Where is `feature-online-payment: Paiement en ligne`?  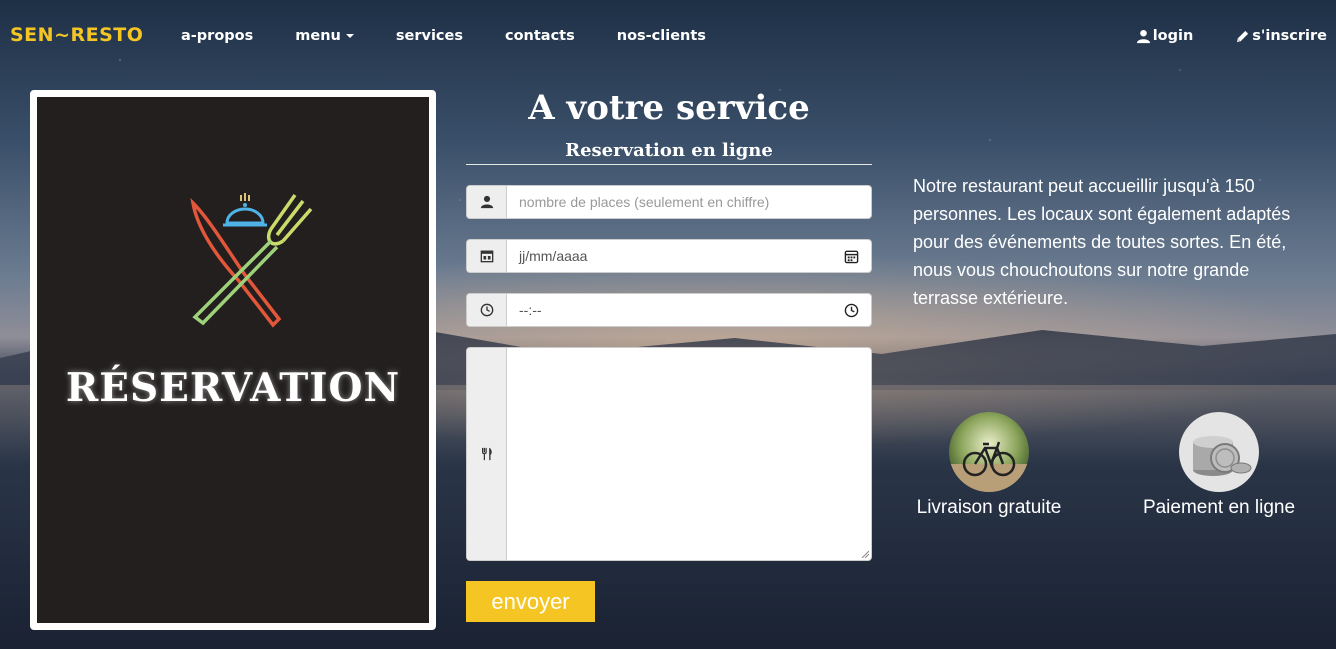 feature-online-payment: Paiement en ligne is located at coordinates (1219, 465).